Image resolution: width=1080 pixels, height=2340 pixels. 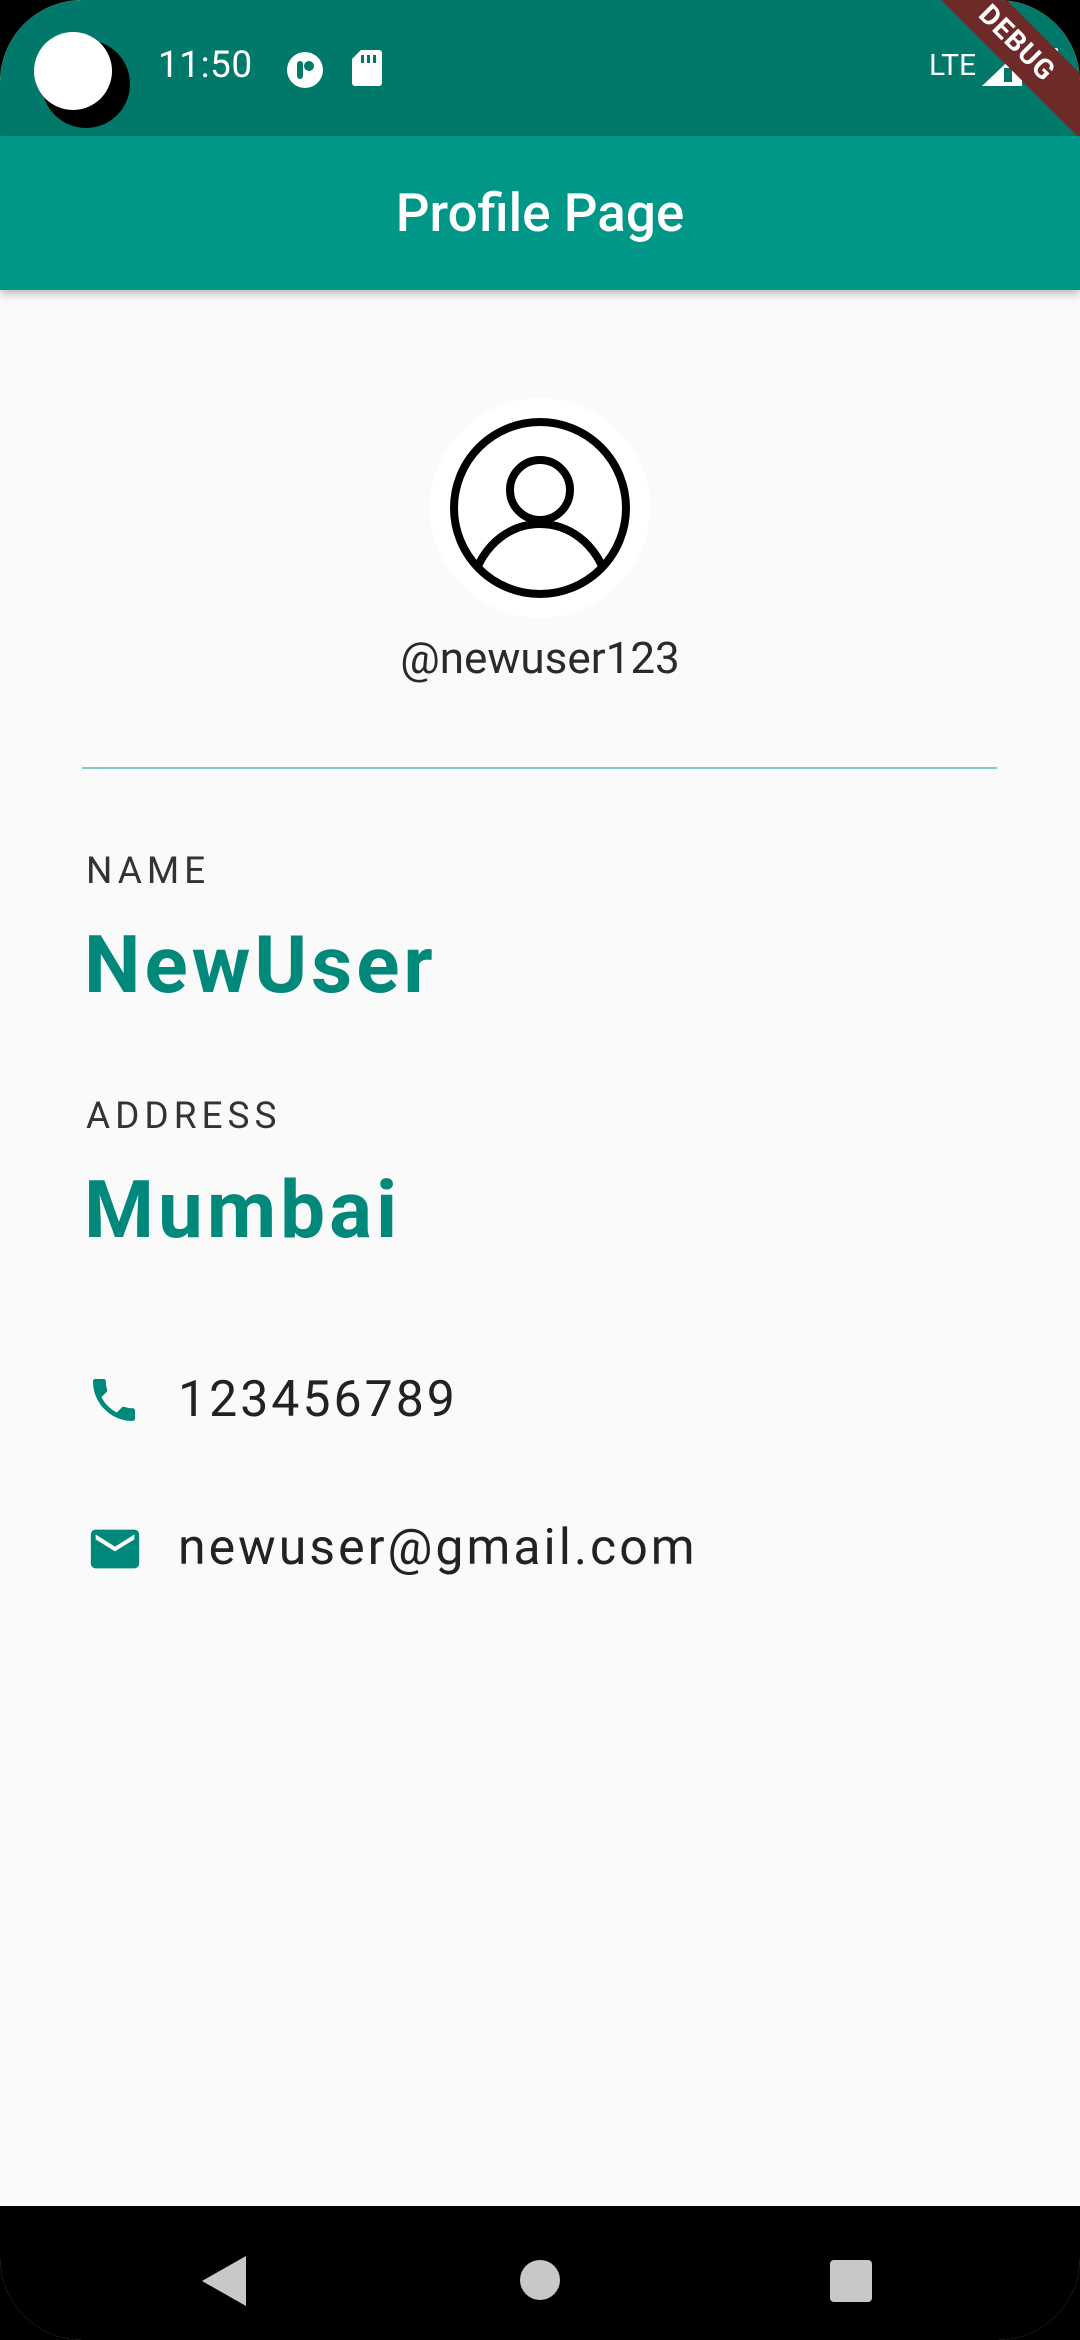 I want to click on navigation-bar, so click(x=540, y=2273).